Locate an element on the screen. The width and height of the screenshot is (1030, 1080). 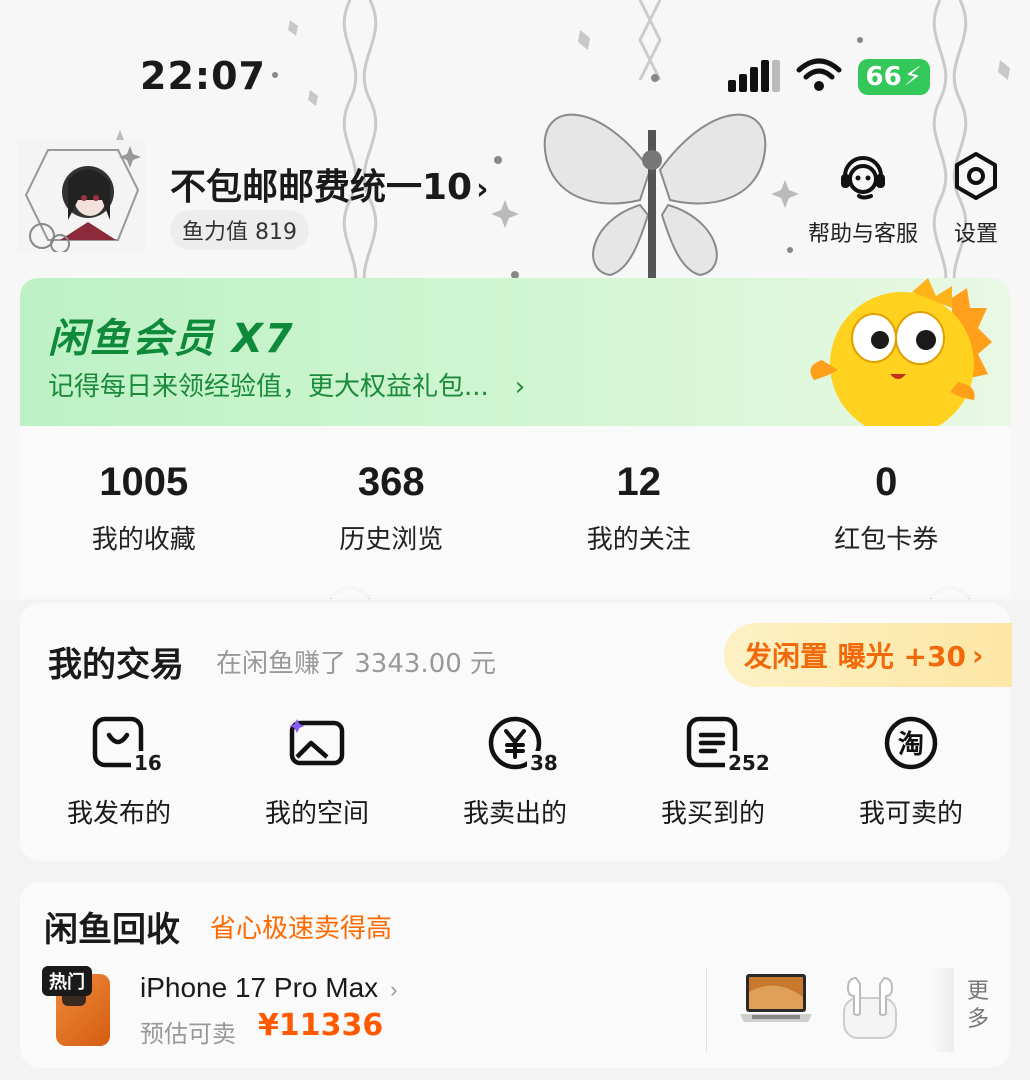
fish-power-badge: 鱼力值 819 is located at coordinates (239, 230).